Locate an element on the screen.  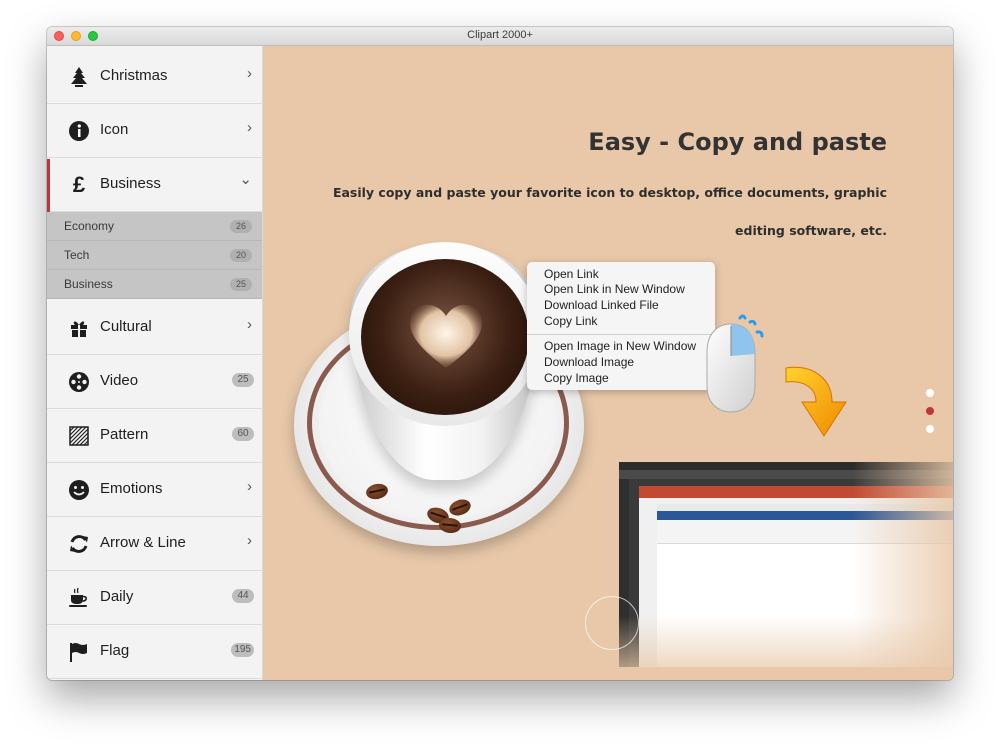
sidebar-item-icon: Icon › is located at coordinates (154, 131).